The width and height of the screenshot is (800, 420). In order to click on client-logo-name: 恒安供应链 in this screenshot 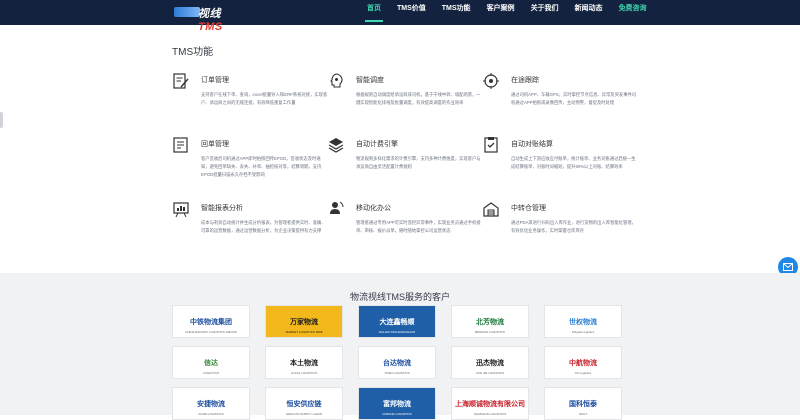, I will do `click(304, 404)`.